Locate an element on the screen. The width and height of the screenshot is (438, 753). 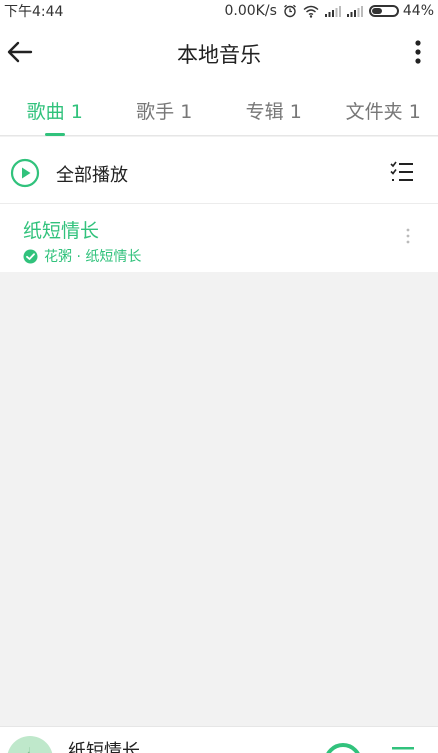
mini-player: ♩ 纸短情长 is located at coordinates (219, 739).